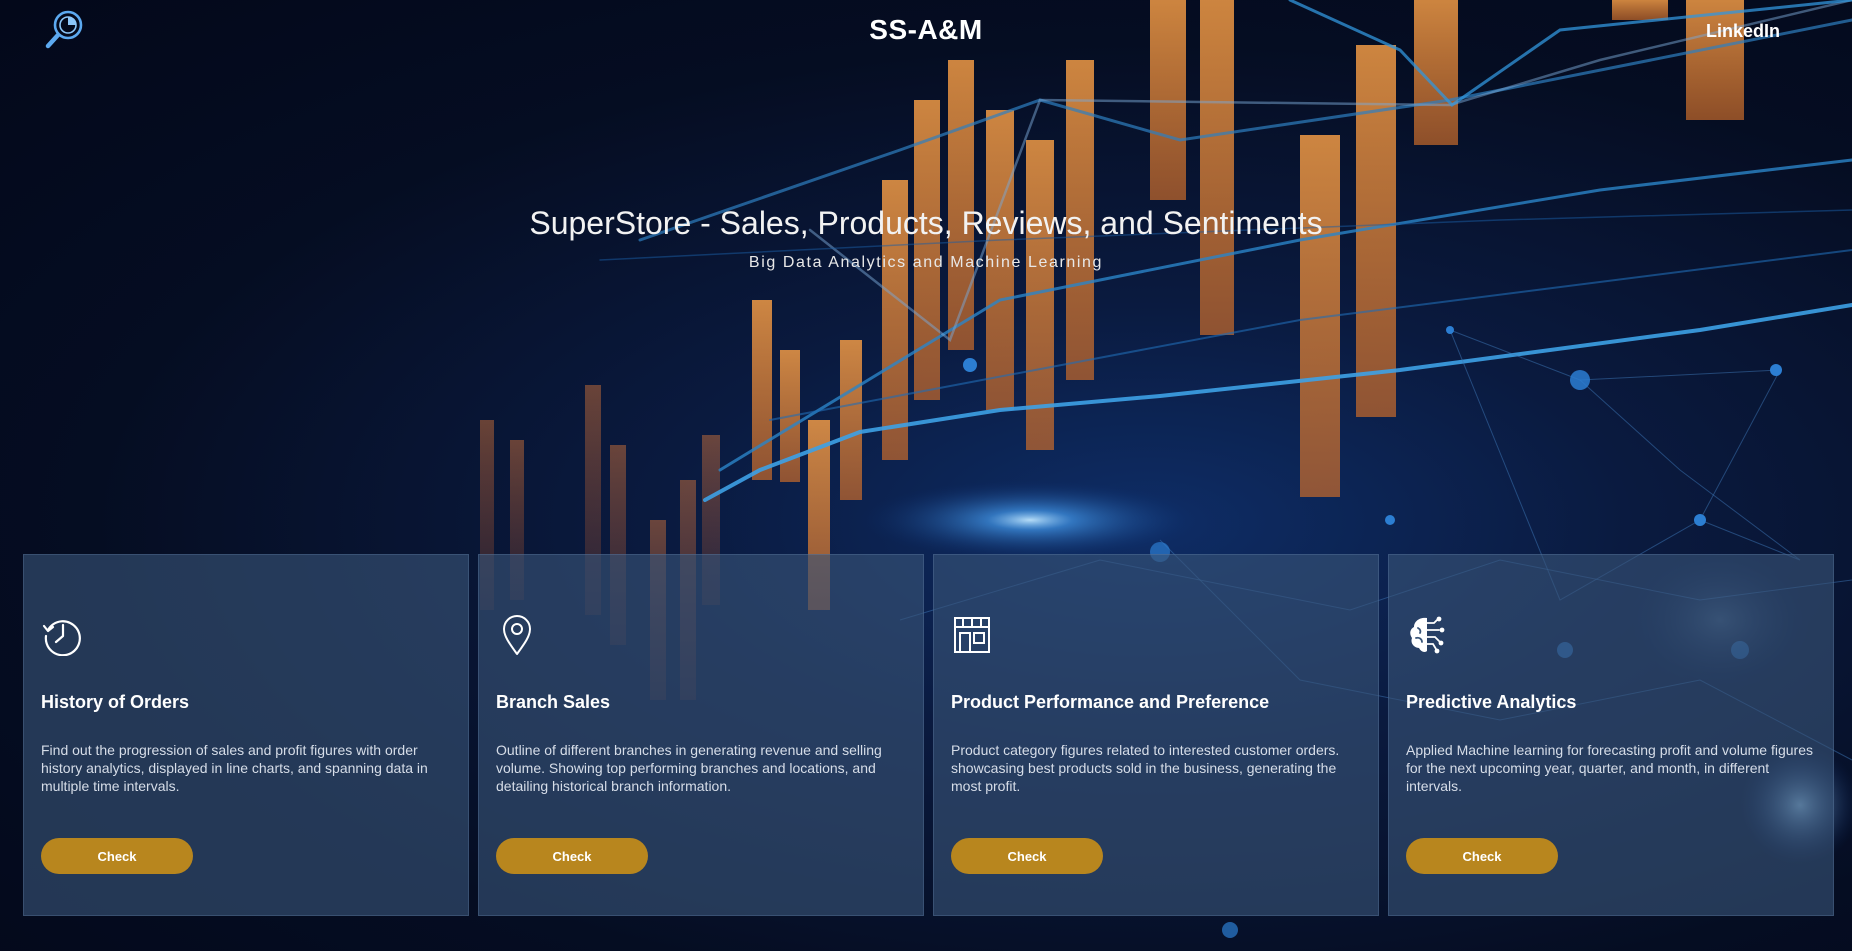 The width and height of the screenshot is (1852, 951). What do you see at coordinates (517, 635) in the screenshot?
I see `map-pin-icon` at bounding box center [517, 635].